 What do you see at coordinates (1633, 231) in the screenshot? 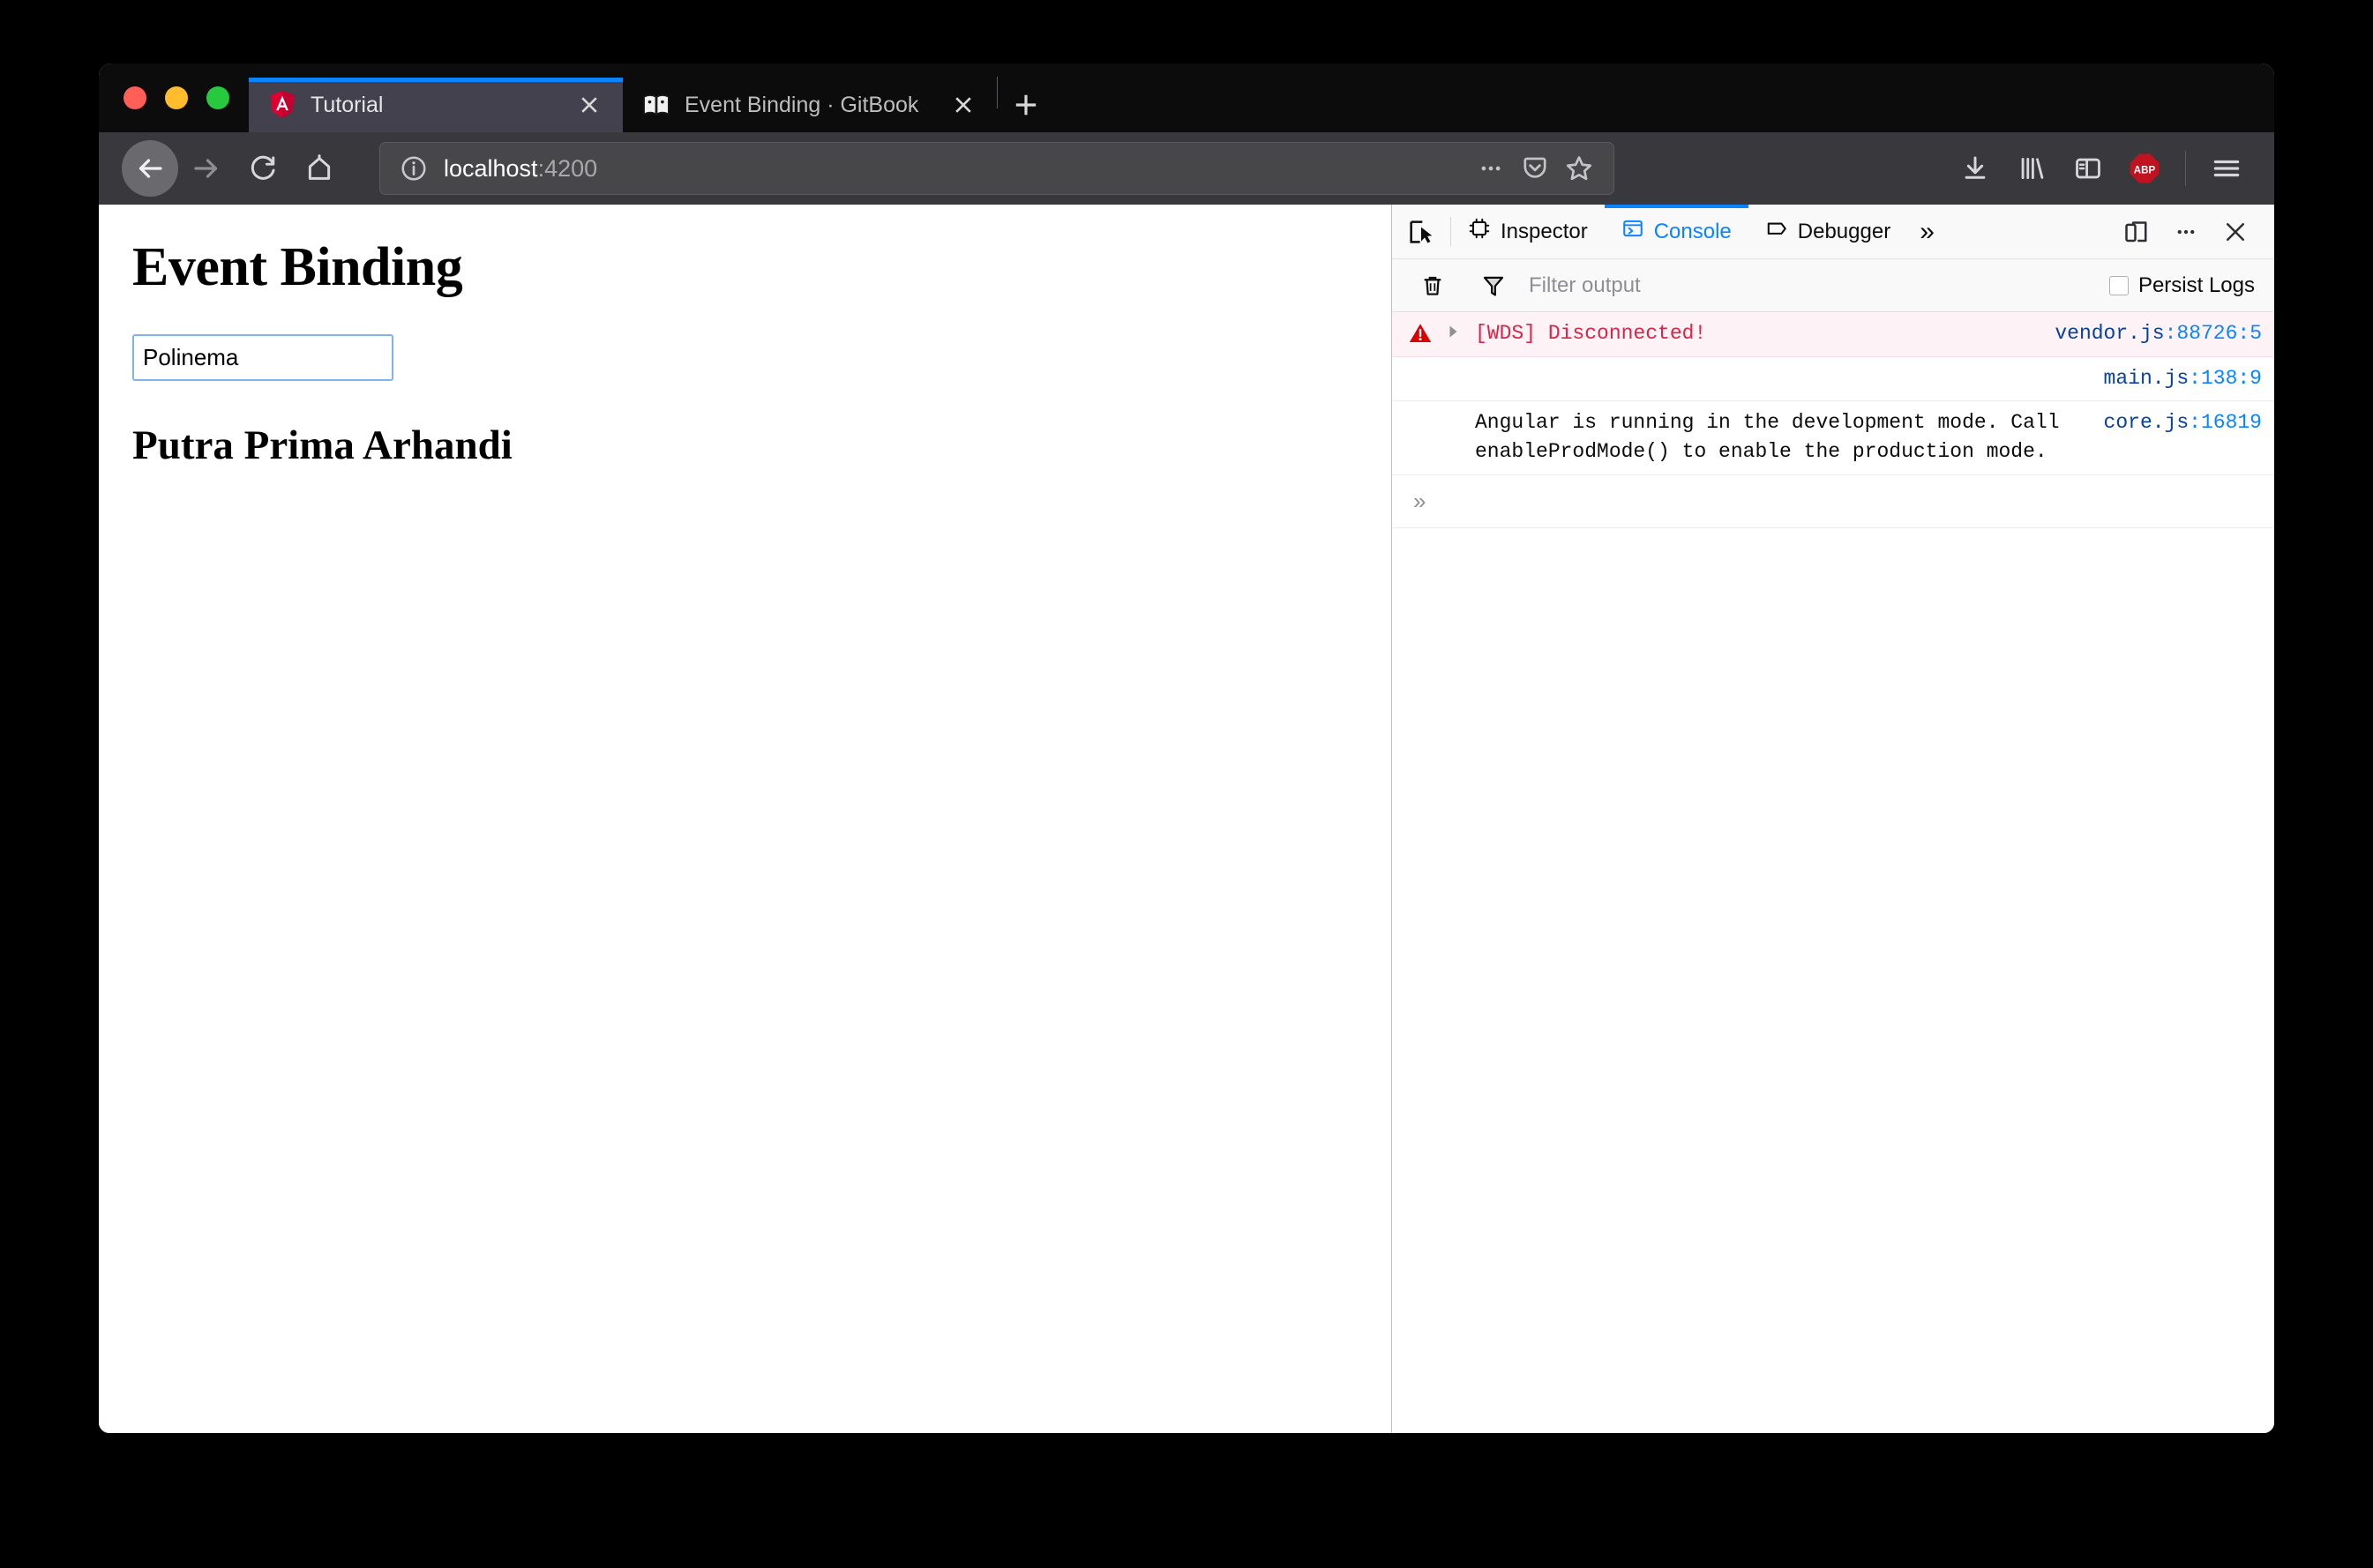
I see `console-icon` at bounding box center [1633, 231].